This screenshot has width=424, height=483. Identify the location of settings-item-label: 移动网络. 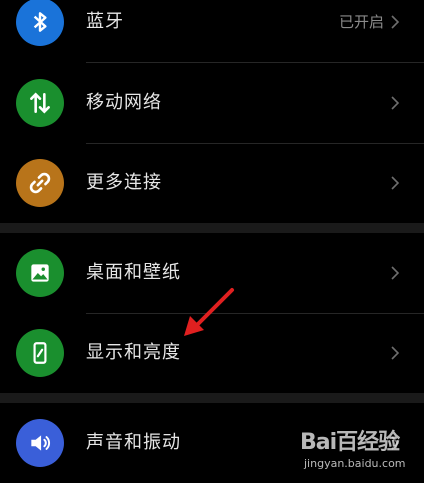
(124, 102).